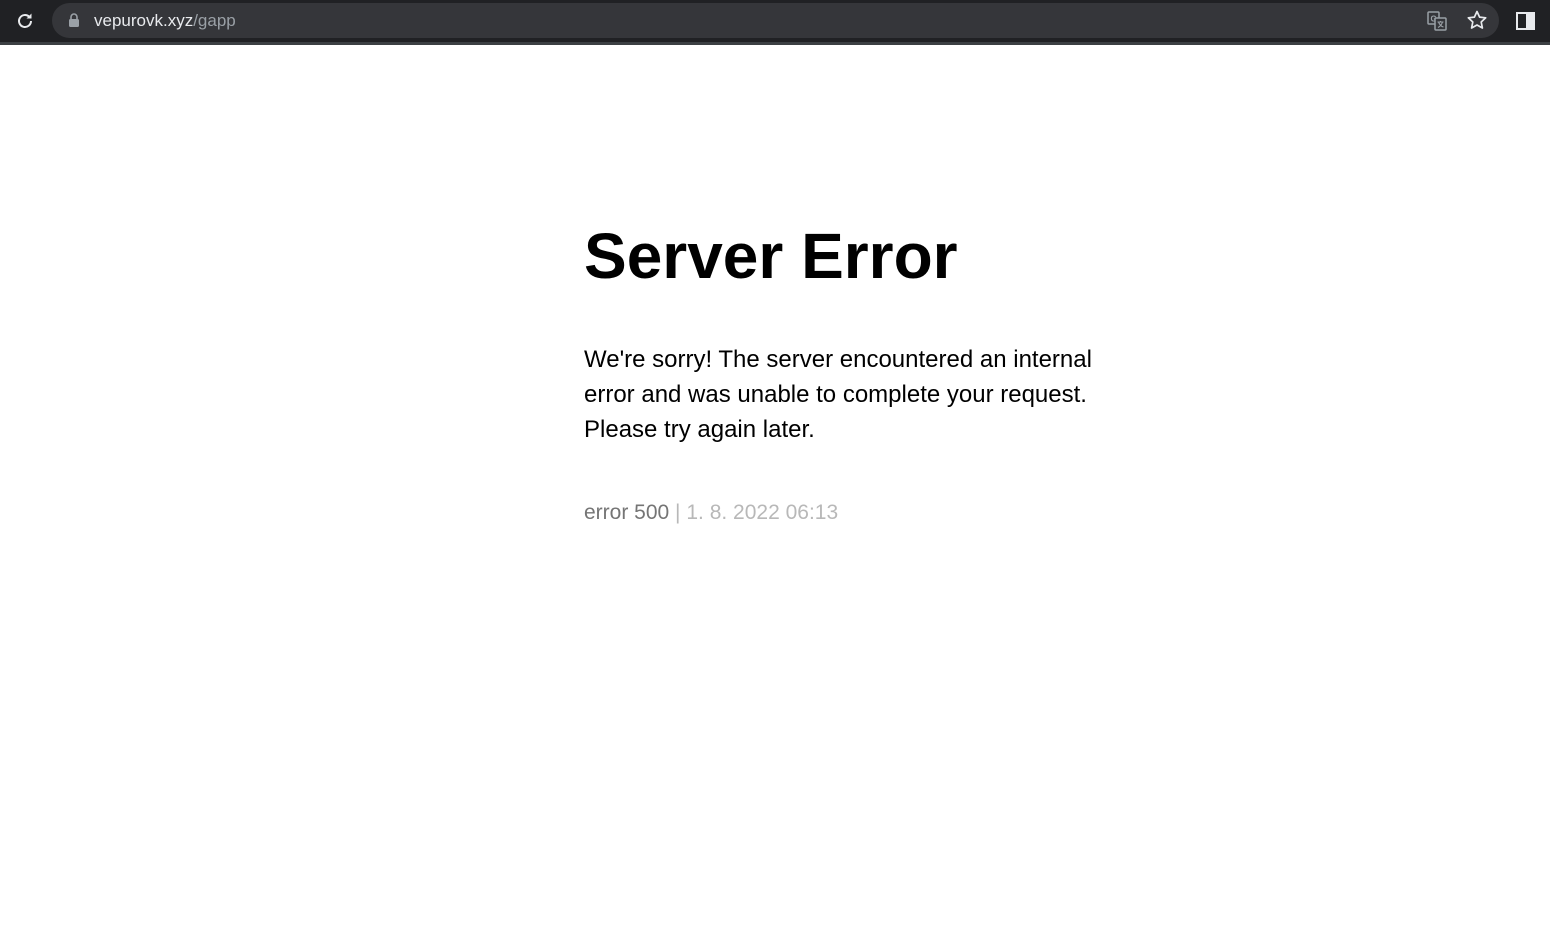 The image size is (1550, 932). I want to click on page-title: Server Error, so click(771, 256).